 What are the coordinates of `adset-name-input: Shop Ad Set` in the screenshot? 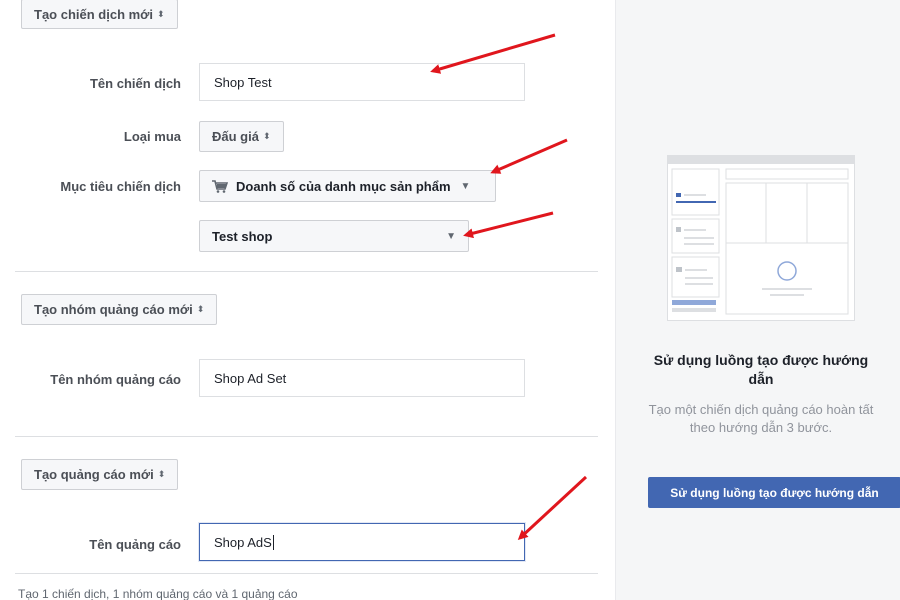 It's located at (362, 378).